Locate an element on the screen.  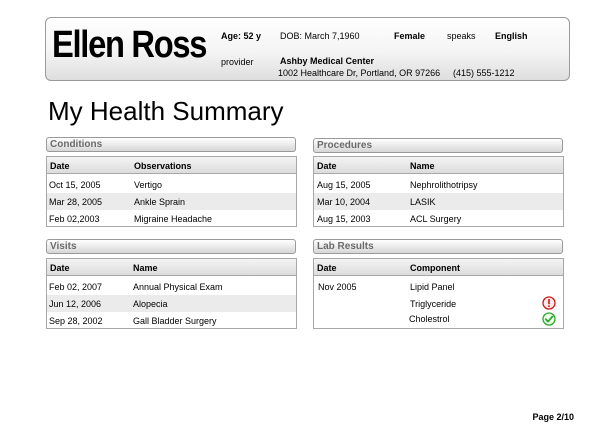
table-header: Date Observations is located at coordinates (171, 165).